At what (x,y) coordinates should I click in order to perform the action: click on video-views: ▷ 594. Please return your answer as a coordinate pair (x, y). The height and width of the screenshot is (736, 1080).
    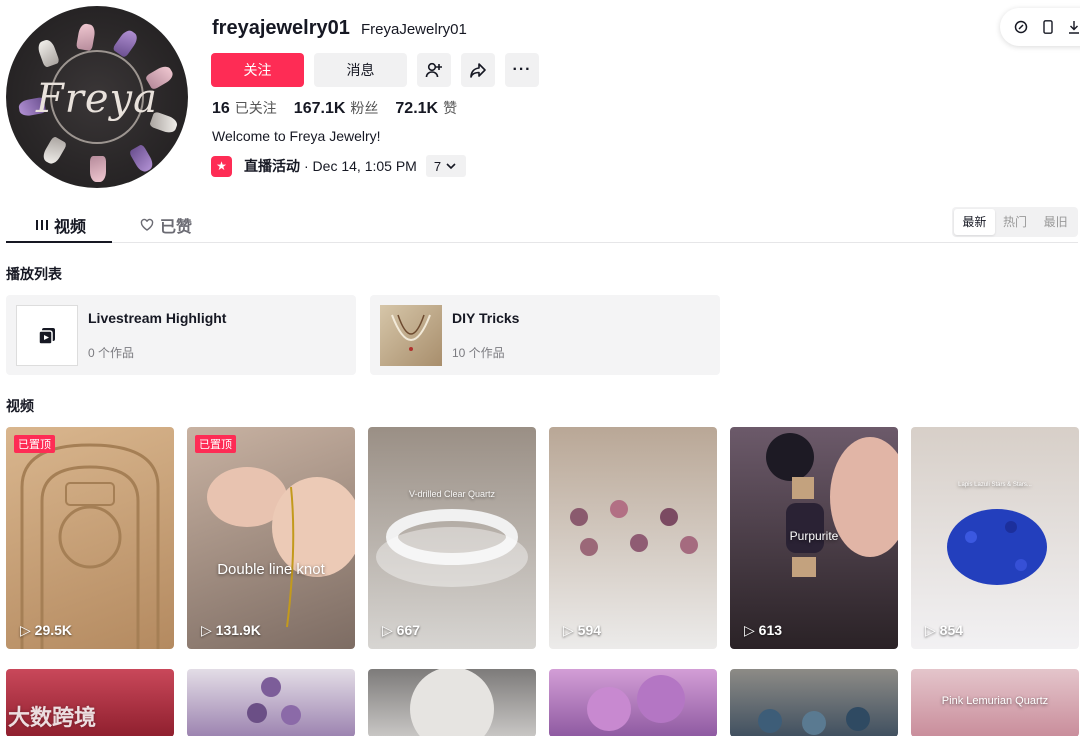
    Looking at the image, I should click on (582, 630).